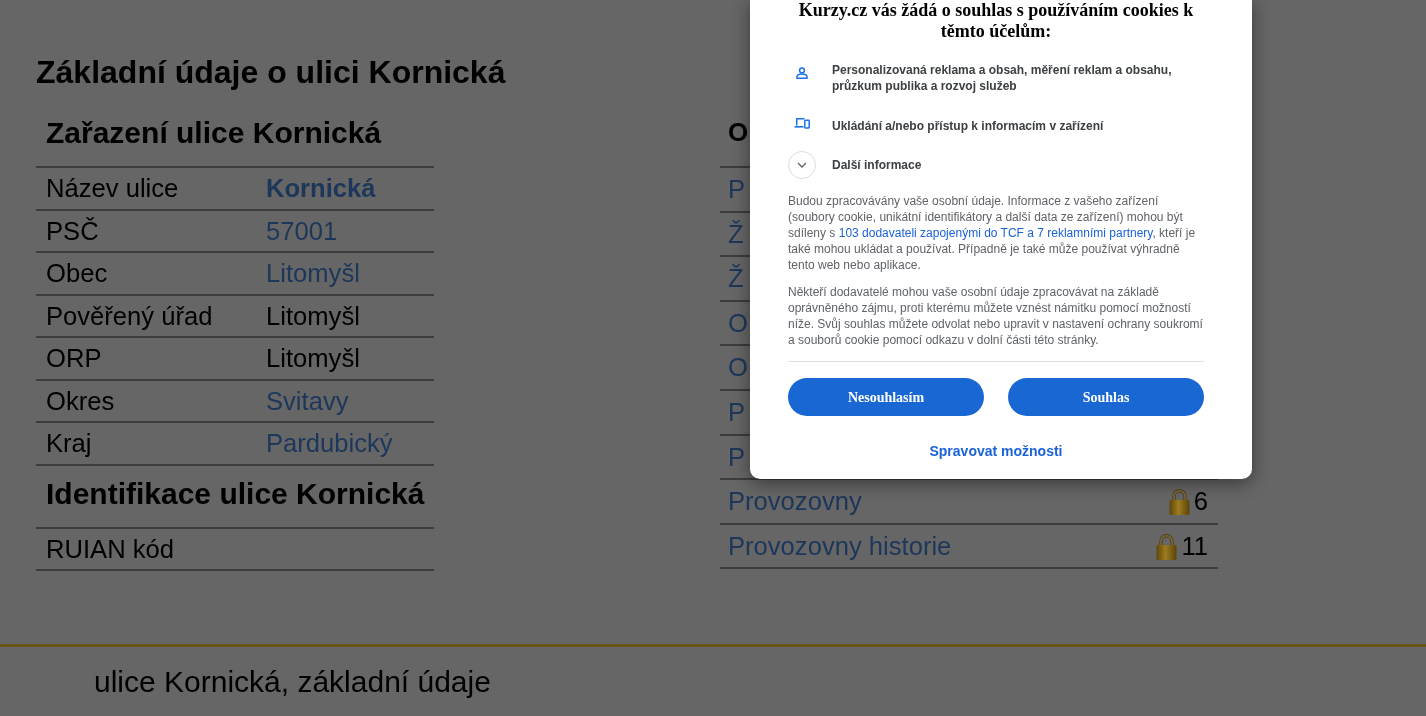  Describe the element at coordinates (996, 451) in the screenshot. I see `manage-options-link: Spravovat možnosti` at that location.